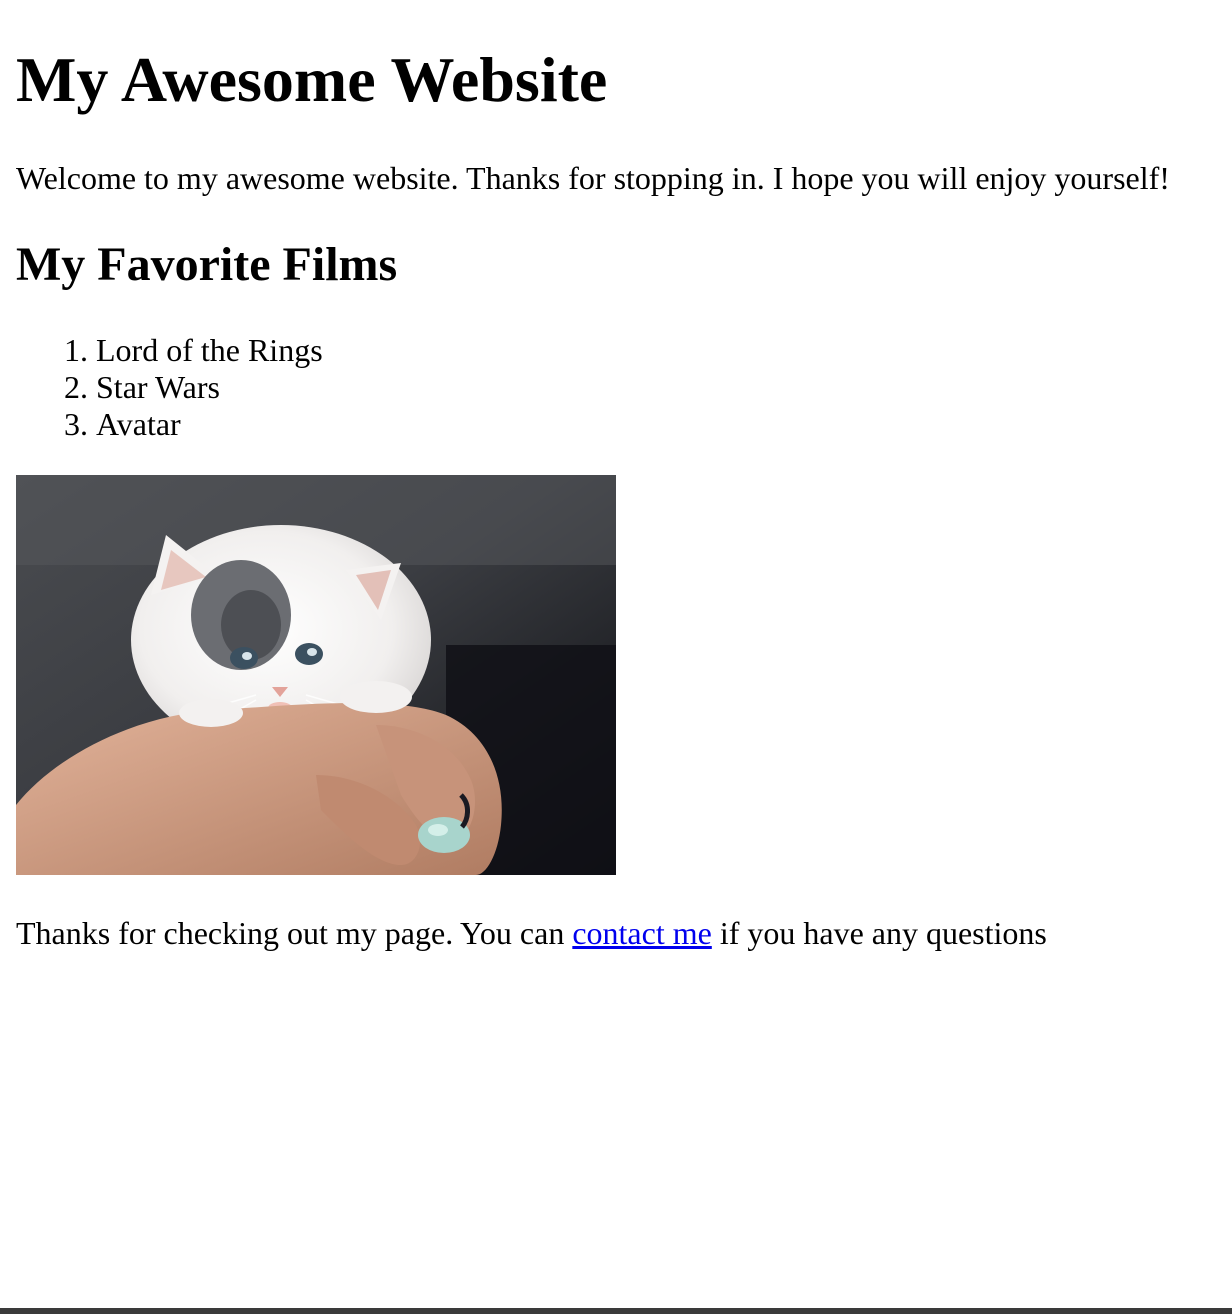 This screenshot has width=1232, height=1314. I want to click on list-item: Avatar, so click(656, 424).